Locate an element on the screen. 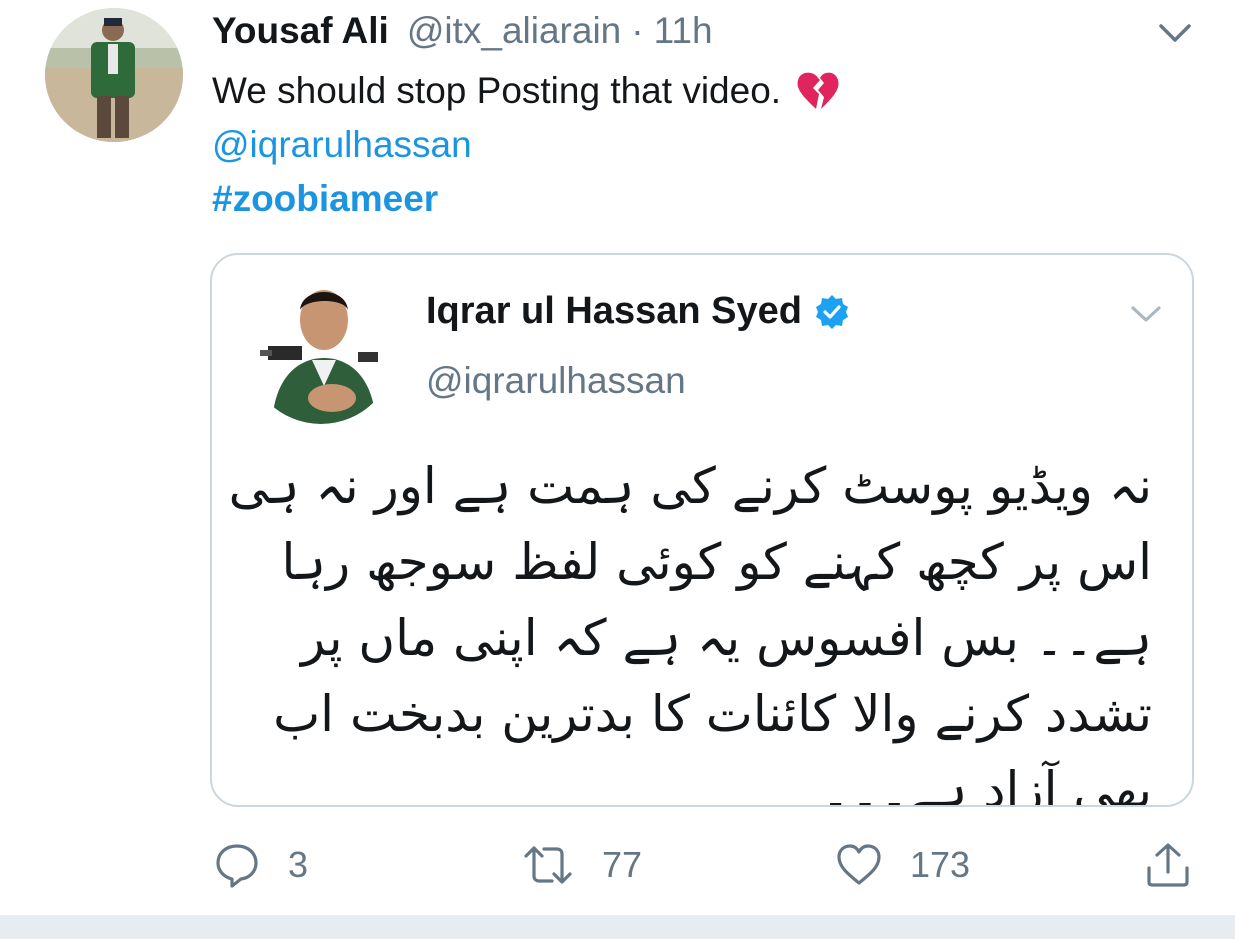 The width and height of the screenshot is (1235, 939). quoted-text-line: ہے۔۔ بس افسوس یہ ہے کہ اپنی ماں پر is located at coordinates (726, 638).